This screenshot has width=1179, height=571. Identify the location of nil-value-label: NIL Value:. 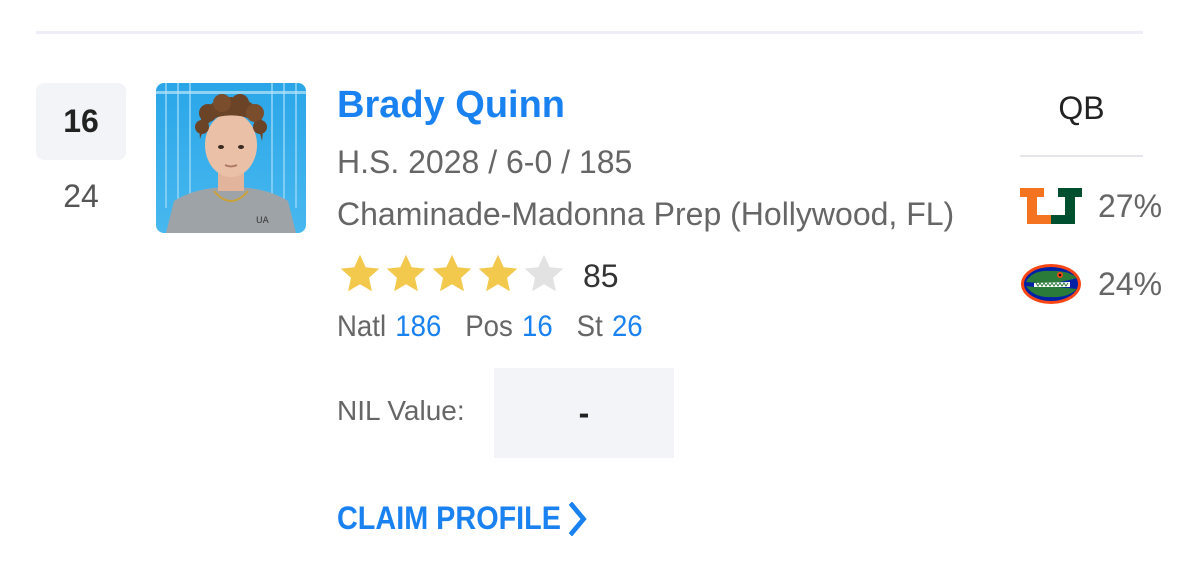
(401, 410).